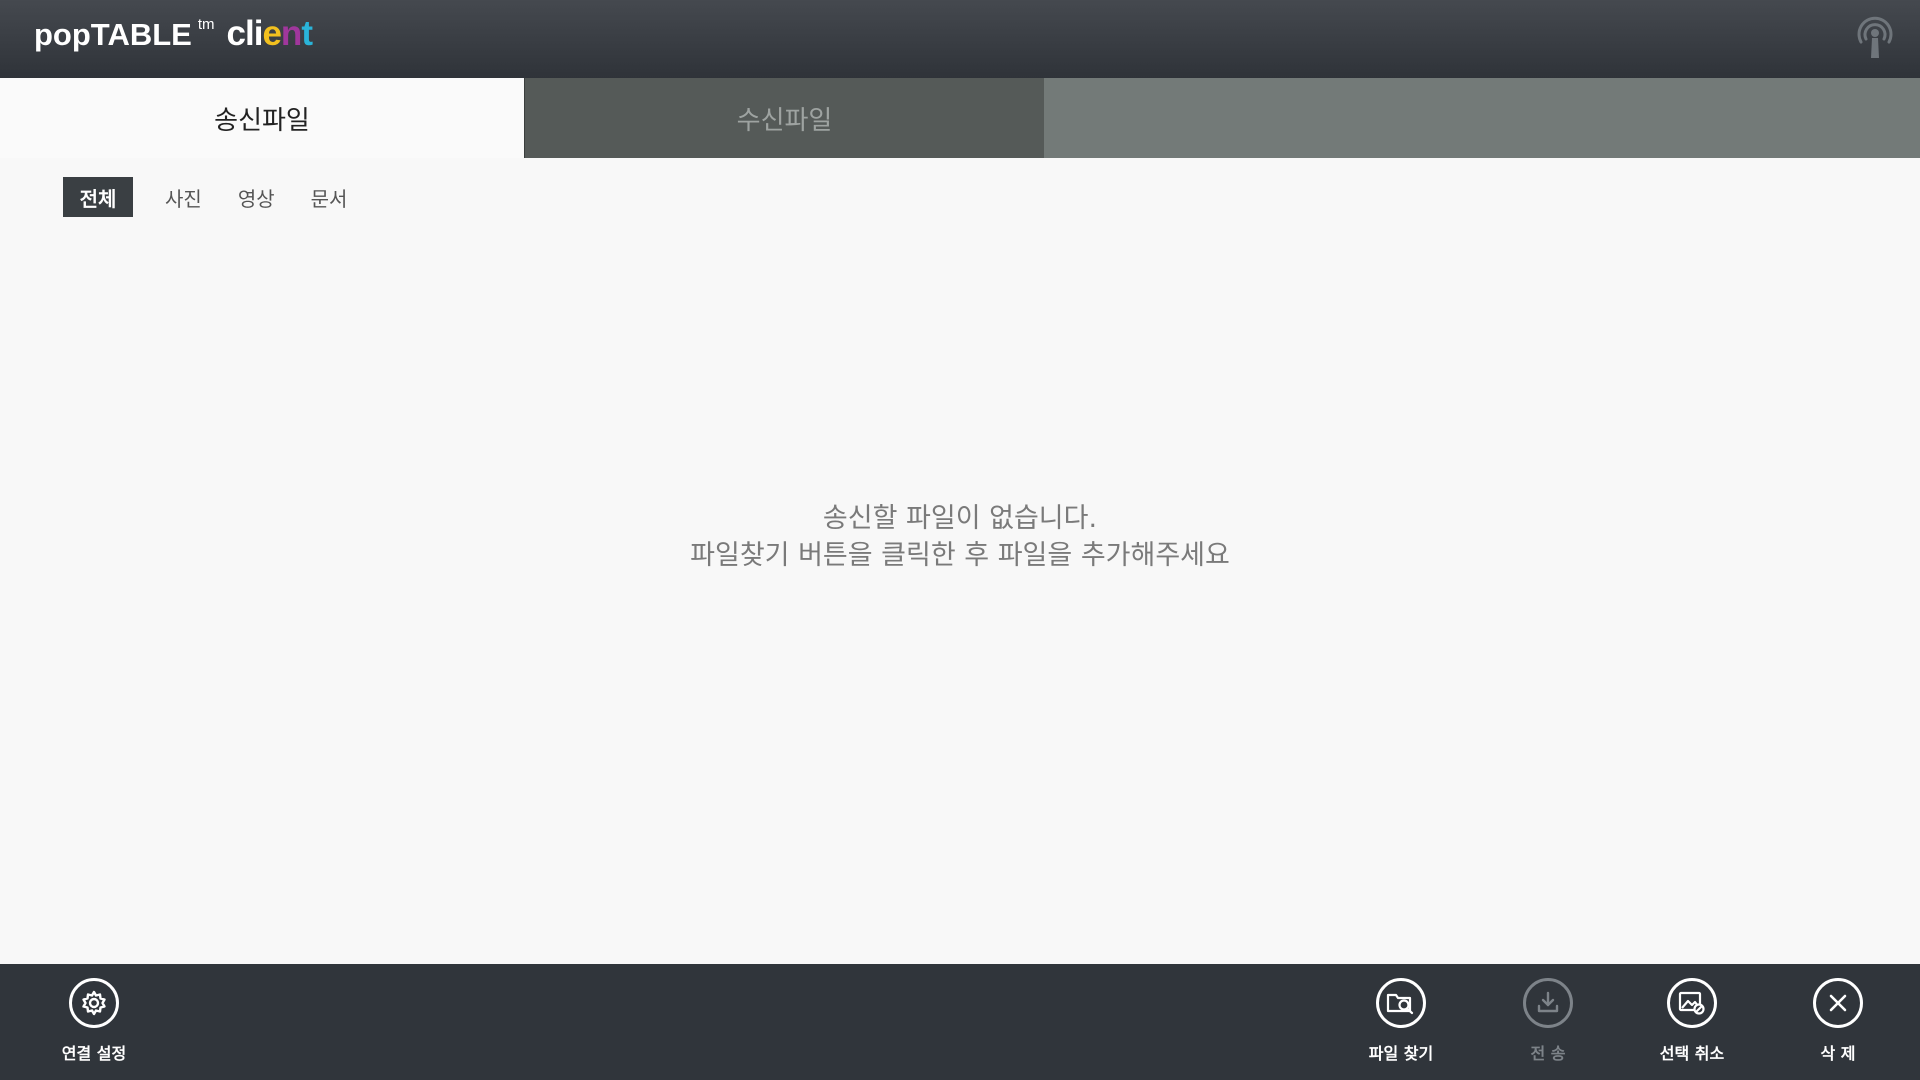  What do you see at coordinates (249, 33) in the screenshot?
I see `logo-letter: l` at bounding box center [249, 33].